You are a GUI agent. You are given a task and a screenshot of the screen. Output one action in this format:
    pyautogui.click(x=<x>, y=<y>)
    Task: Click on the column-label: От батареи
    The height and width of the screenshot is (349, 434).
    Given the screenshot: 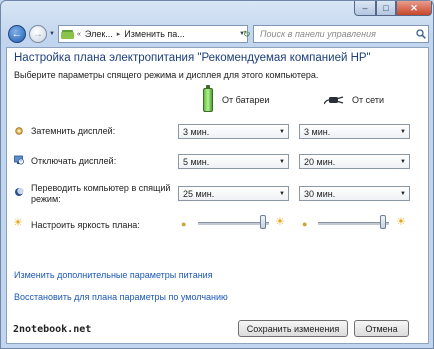 What is the action you would take?
    pyautogui.click(x=246, y=100)
    